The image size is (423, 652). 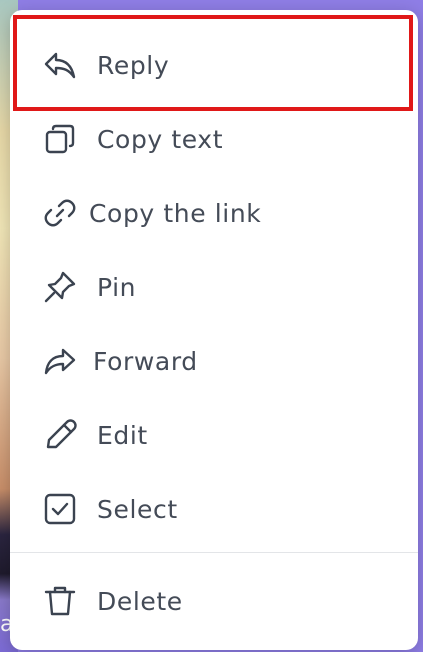 I want to click on menu-item-copy-link: Copy the link, so click(x=214, y=213).